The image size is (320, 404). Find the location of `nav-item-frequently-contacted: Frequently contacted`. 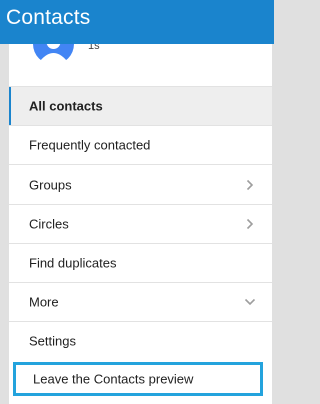

nav-item-frequently-contacted: Frequently contacted is located at coordinates (140, 145).